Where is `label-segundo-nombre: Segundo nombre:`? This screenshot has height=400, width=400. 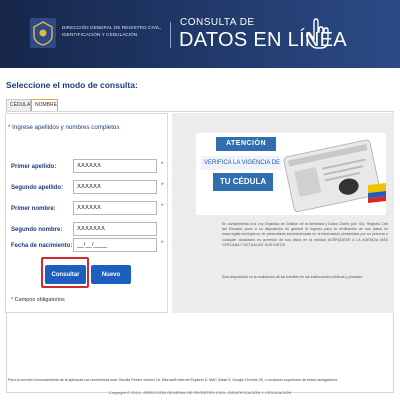
label-segundo-nombre: Segundo nombre: is located at coordinates (37, 230).